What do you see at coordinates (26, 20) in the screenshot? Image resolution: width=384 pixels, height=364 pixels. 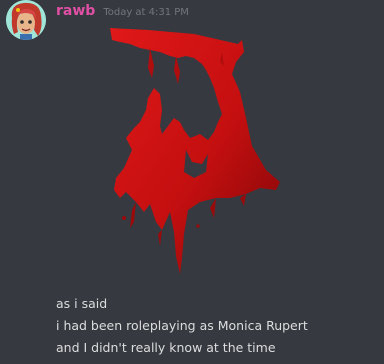 I see `user-avatar` at bounding box center [26, 20].